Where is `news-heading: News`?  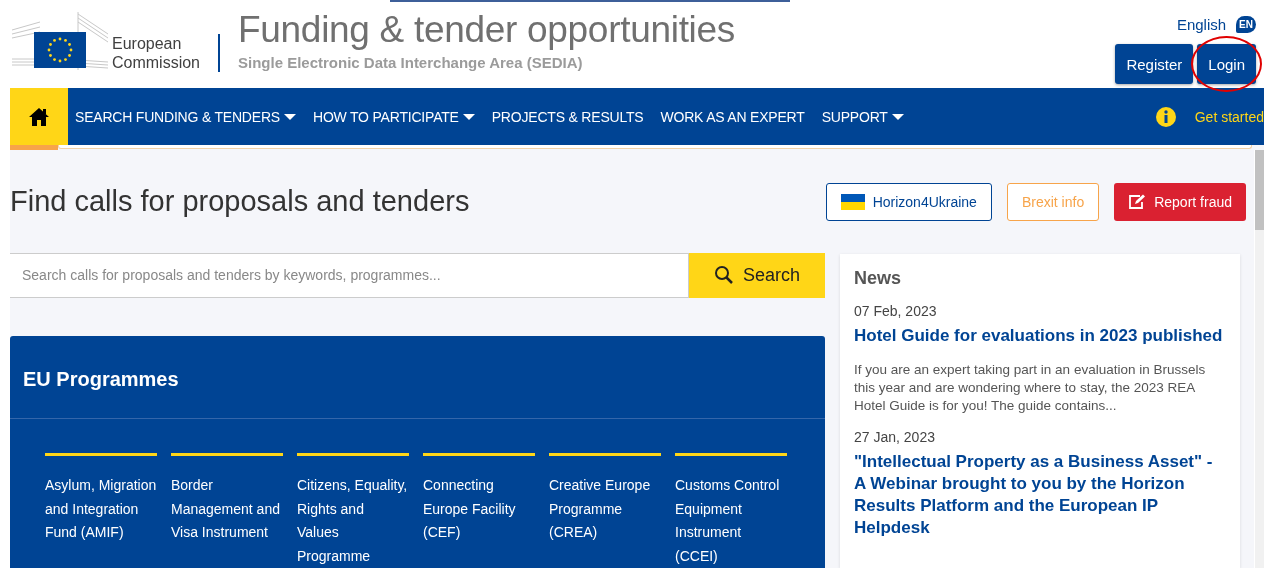
news-heading: News is located at coordinates (878, 278).